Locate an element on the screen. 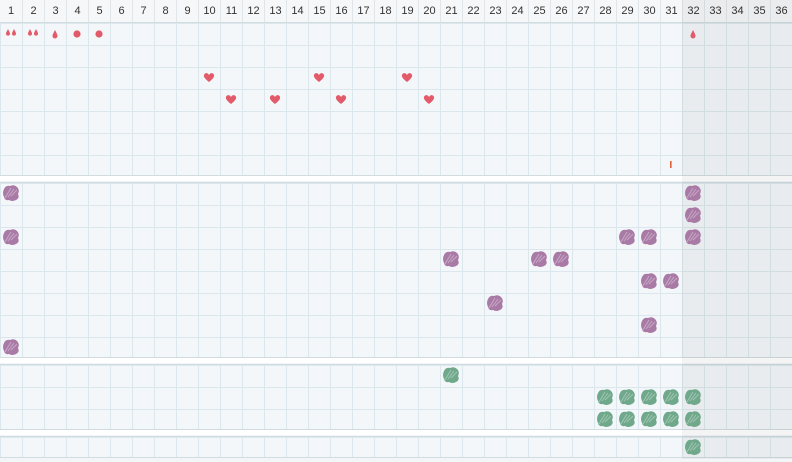 The image size is (792, 462). day-header-30: 30 is located at coordinates (649, 11).